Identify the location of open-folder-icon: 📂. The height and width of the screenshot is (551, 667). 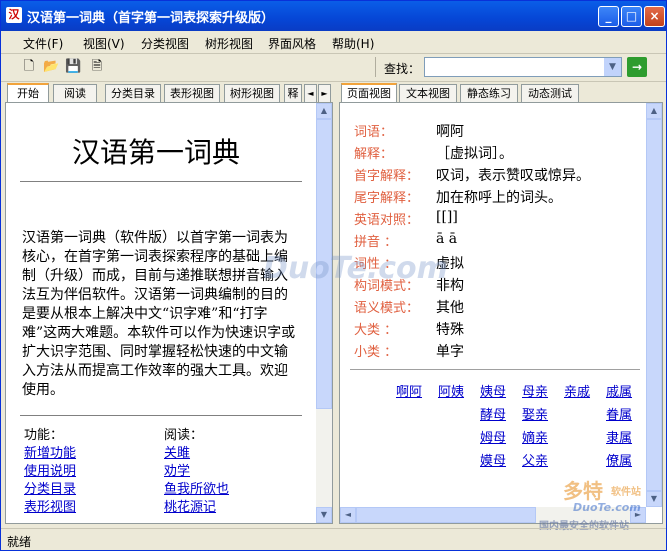
(51, 67).